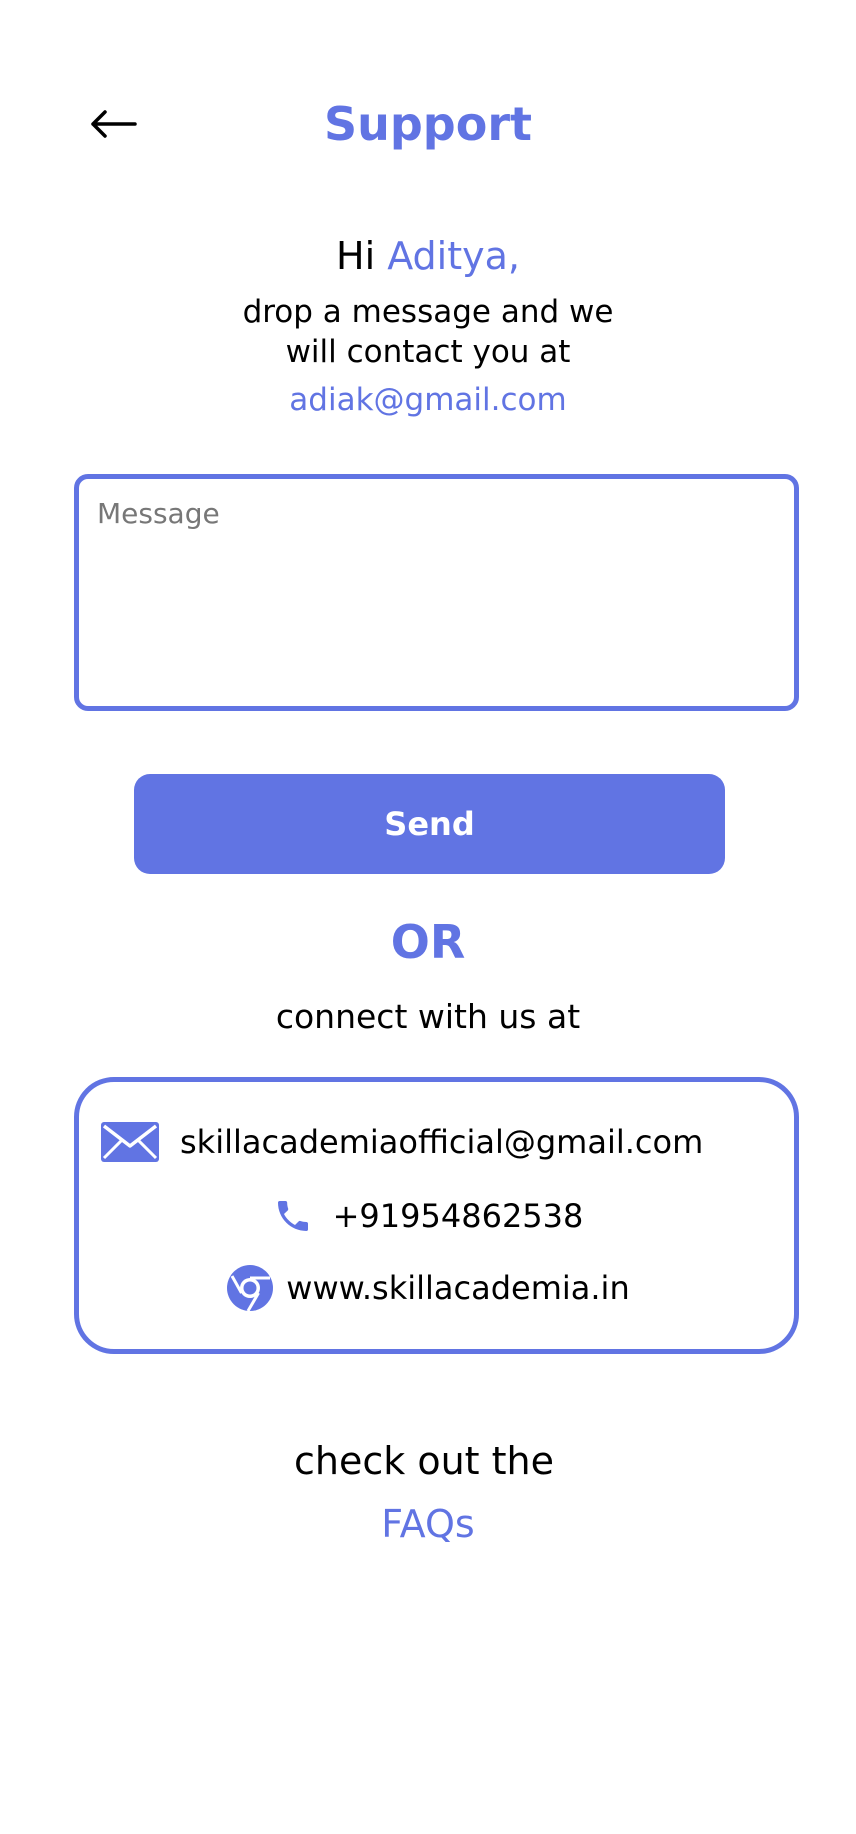  Describe the element at coordinates (428, 1016) in the screenshot. I see `connect-text: connect with us at` at that location.